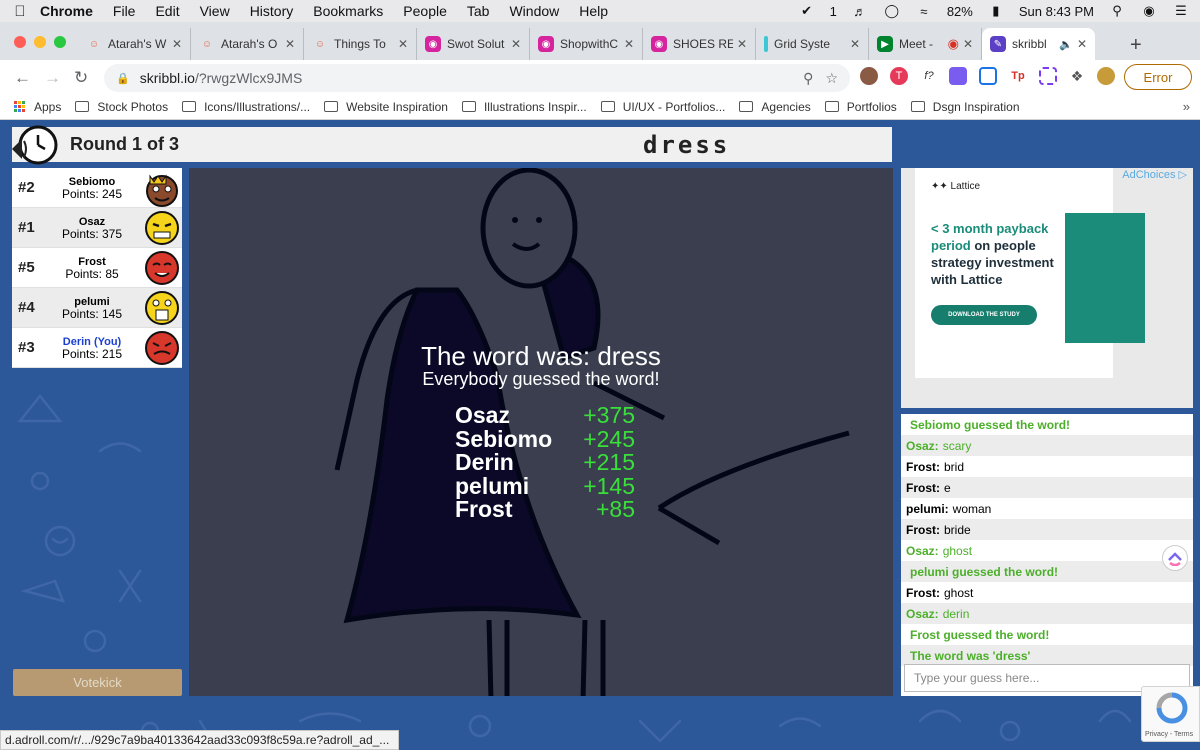 Image resolution: width=1200 pixels, height=750 pixels. What do you see at coordinates (988, 76) in the screenshot?
I see `extension-screenshot-icon` at bounding box center [988, 76].